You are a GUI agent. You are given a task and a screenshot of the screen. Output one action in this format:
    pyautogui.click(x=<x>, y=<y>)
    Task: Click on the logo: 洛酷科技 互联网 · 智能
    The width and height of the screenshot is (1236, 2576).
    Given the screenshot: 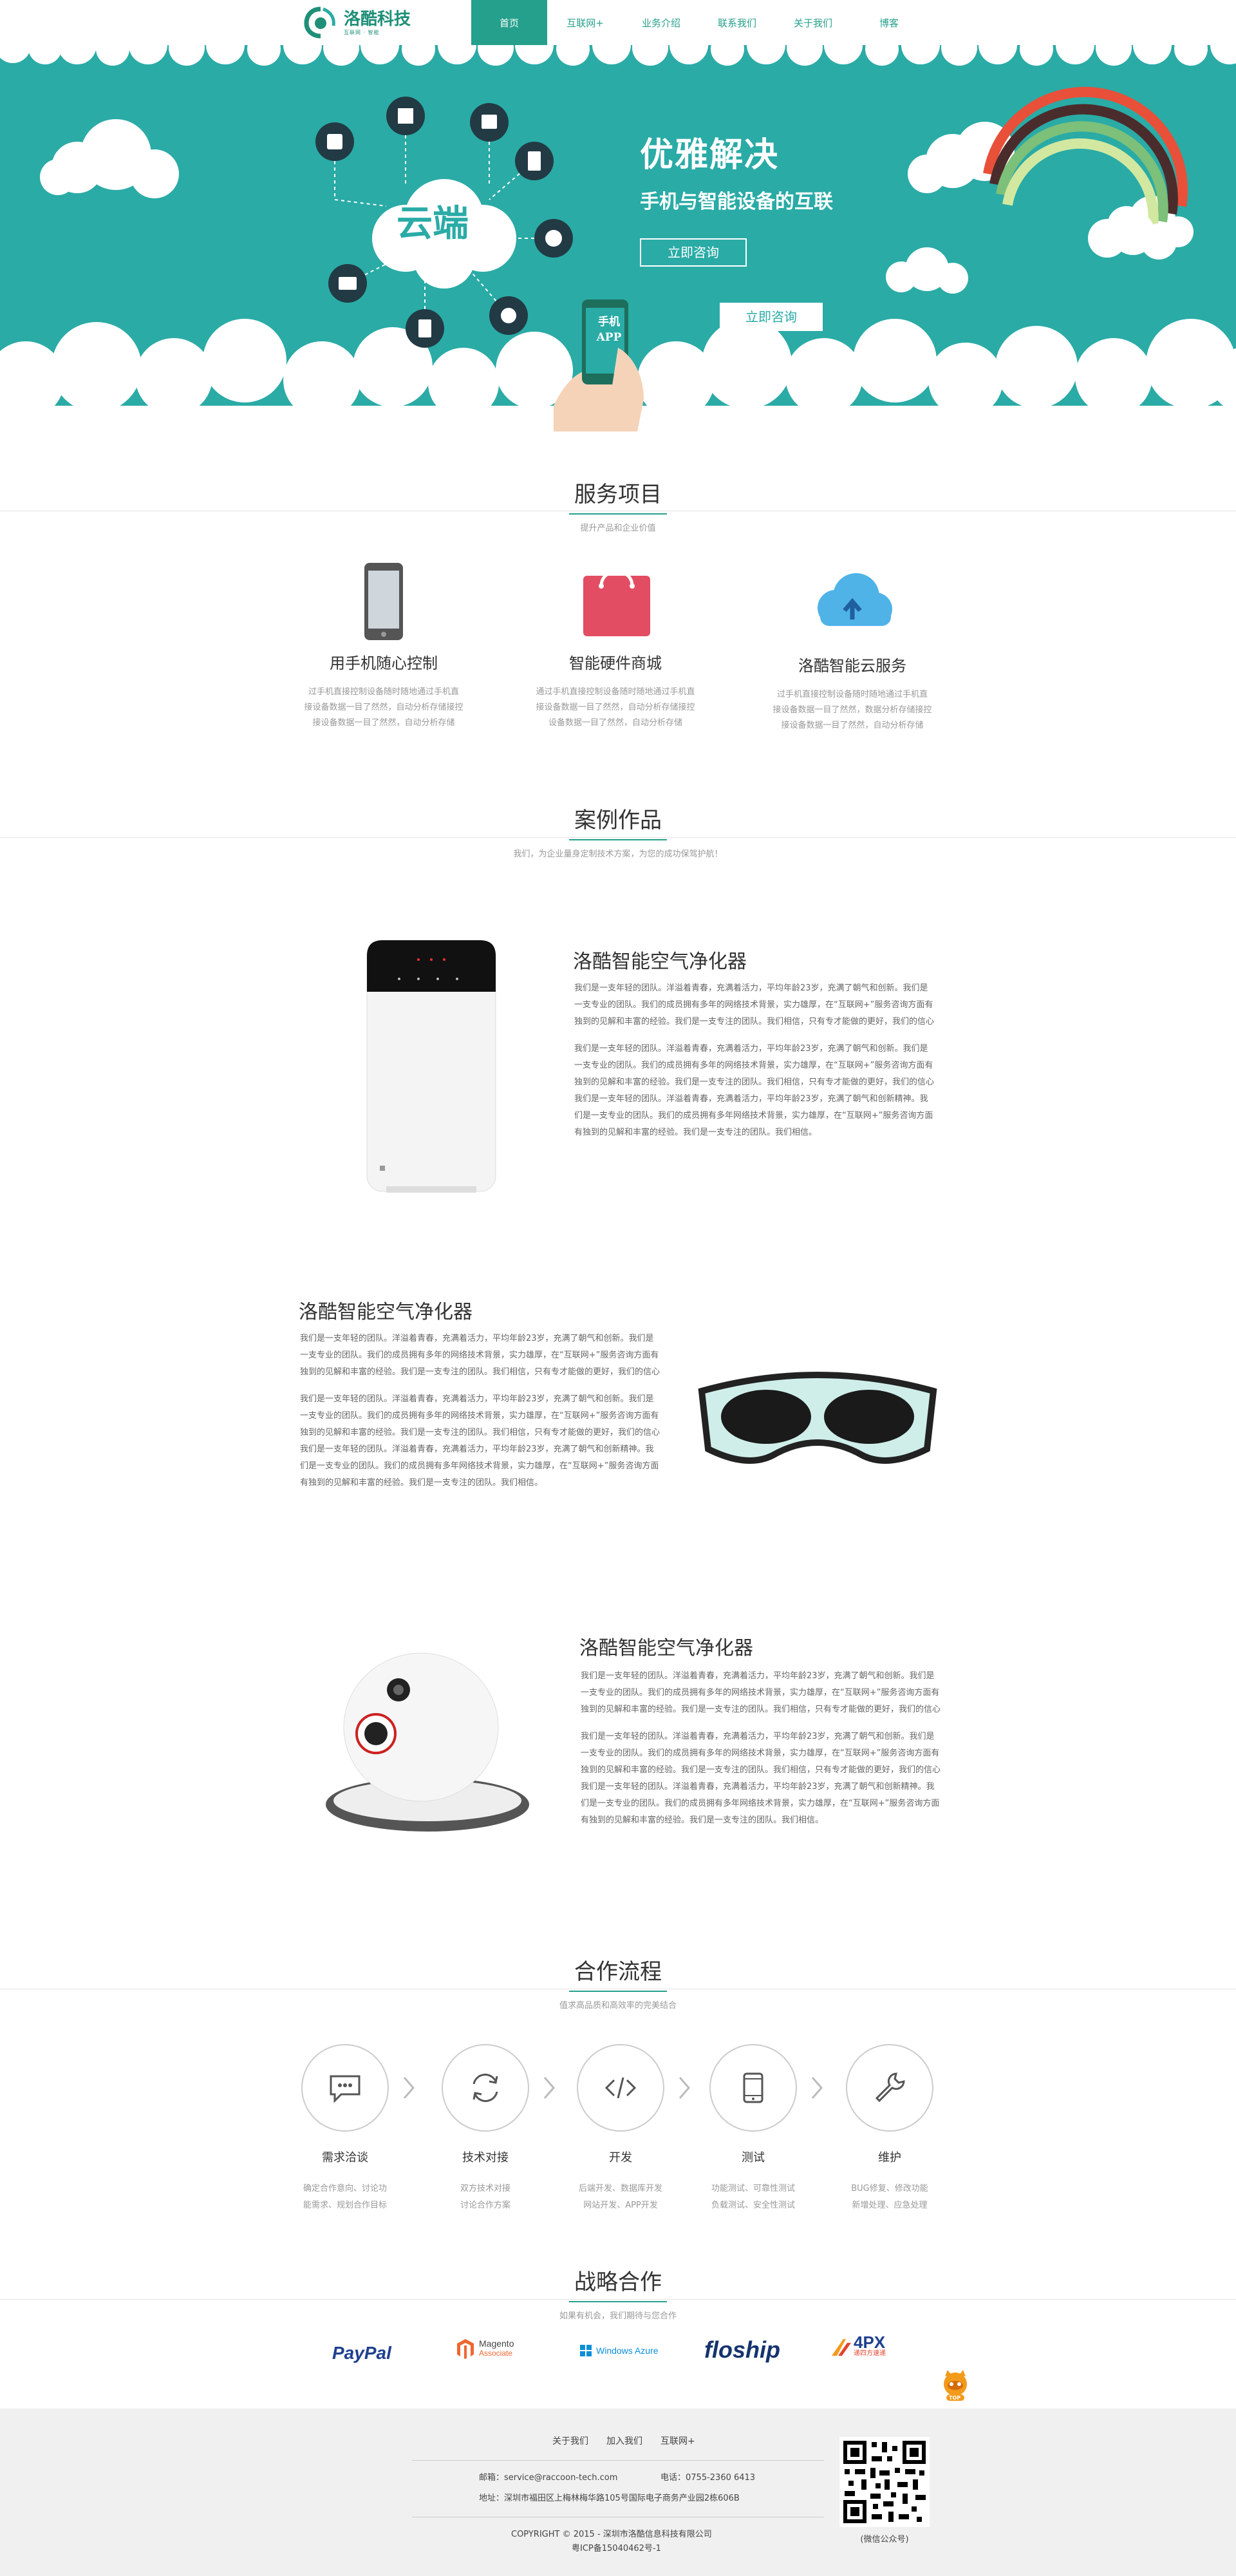 What is the action you would take?
    pyautogui.click(x=356, y=22)
    